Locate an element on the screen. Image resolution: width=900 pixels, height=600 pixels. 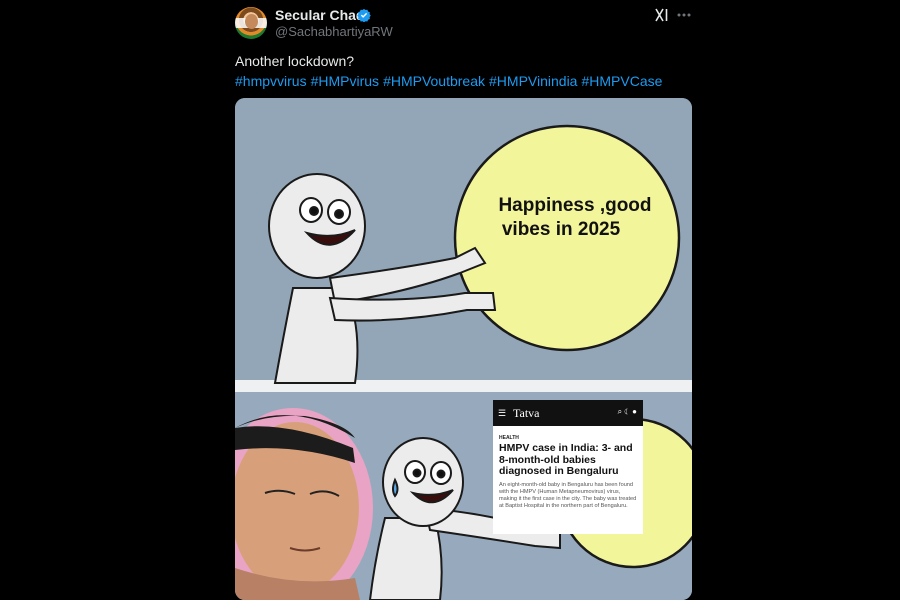
site-logo: Tatva is located at coordinates (526, 413).